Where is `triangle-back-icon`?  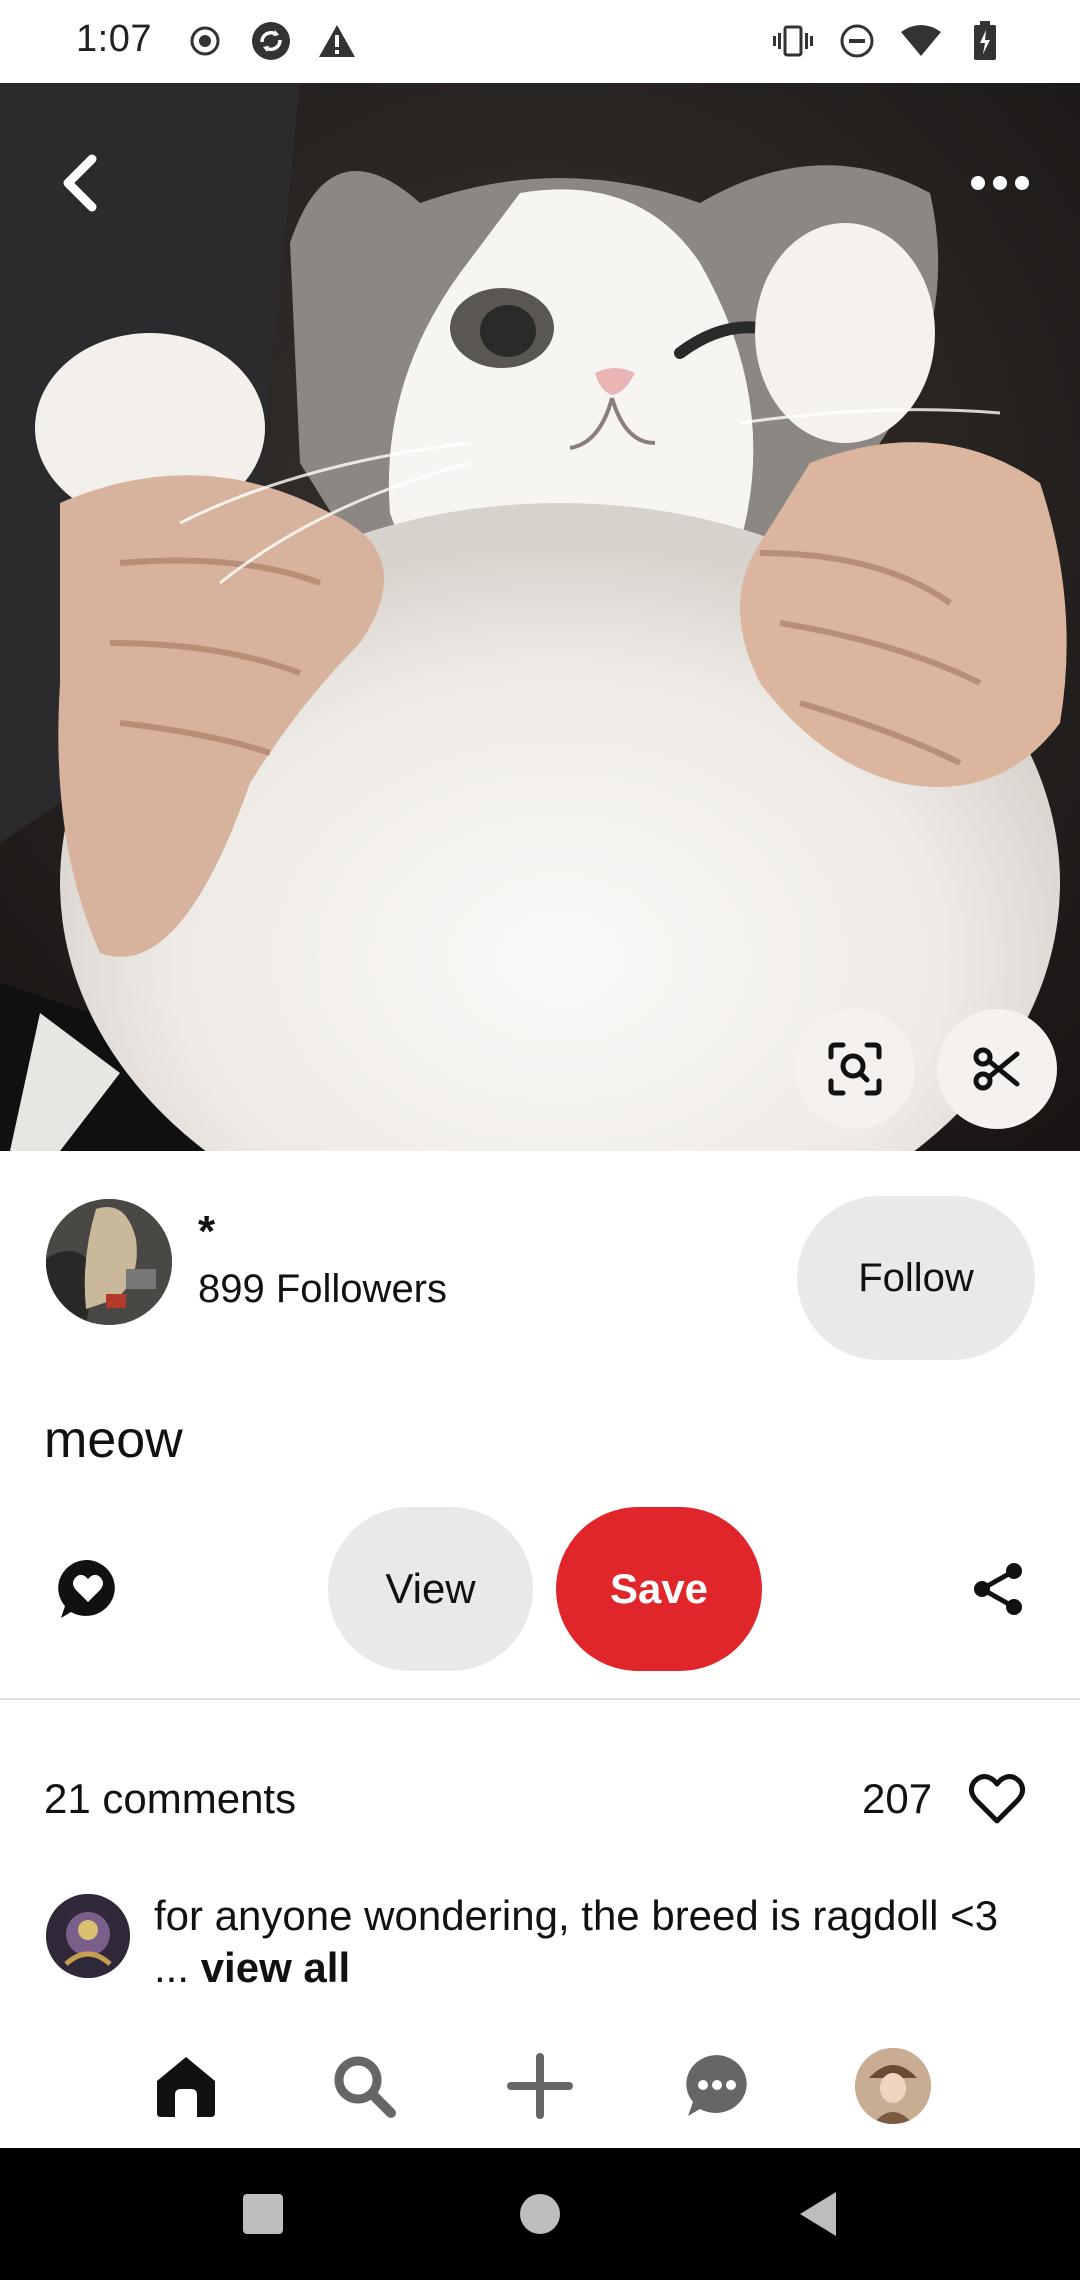
triangle-back-icon is located at coordinates (818, 2214).